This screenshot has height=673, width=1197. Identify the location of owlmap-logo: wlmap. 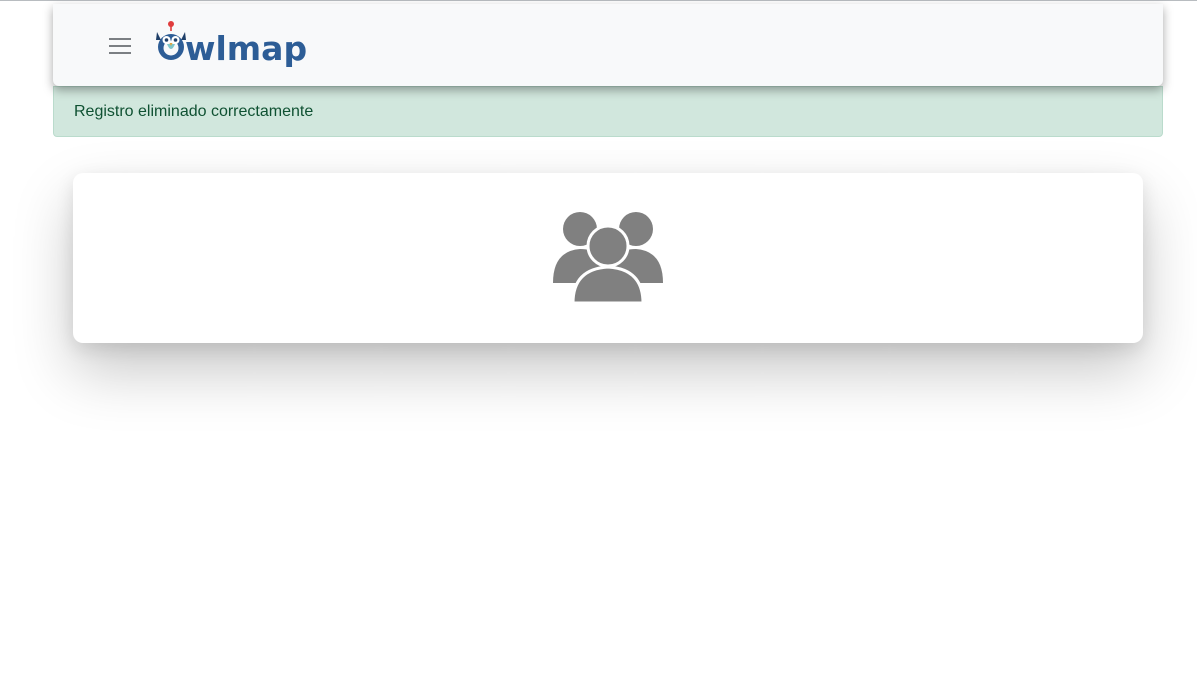
(234, 45).